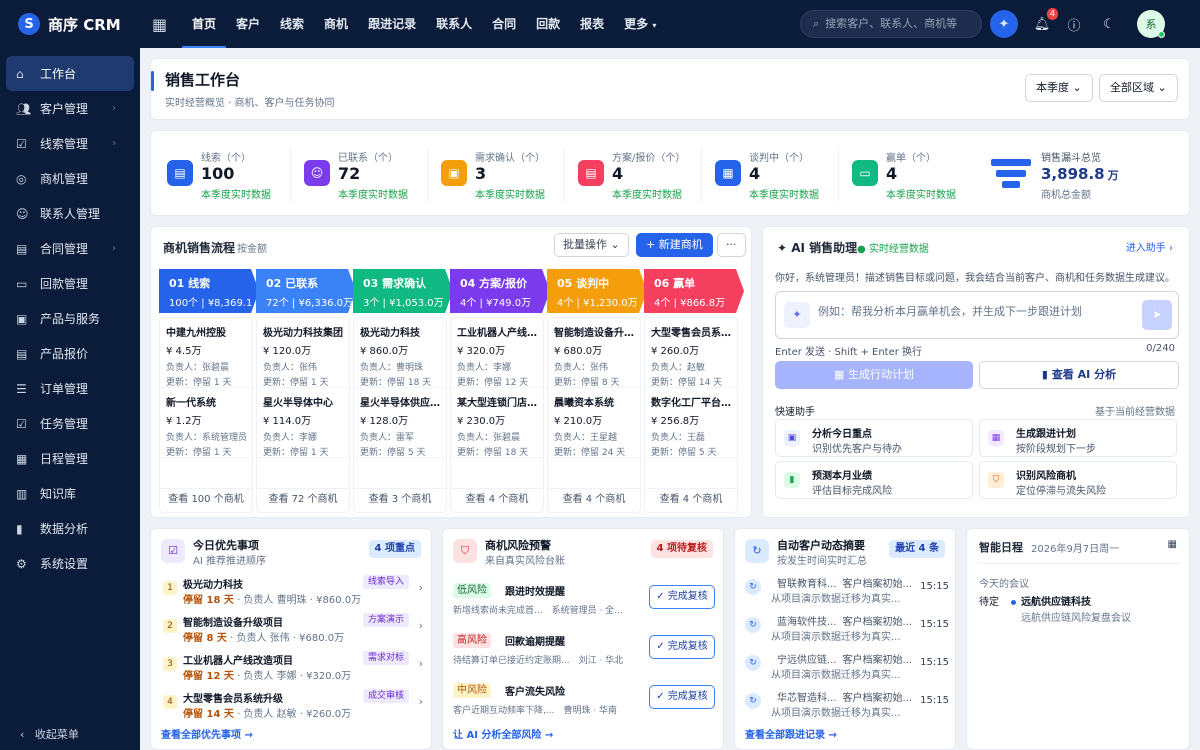 This screenshot has width=1200, height=750. I want to click on sidebar-item-orders: ☰ 订单管理, so click(70, 388).